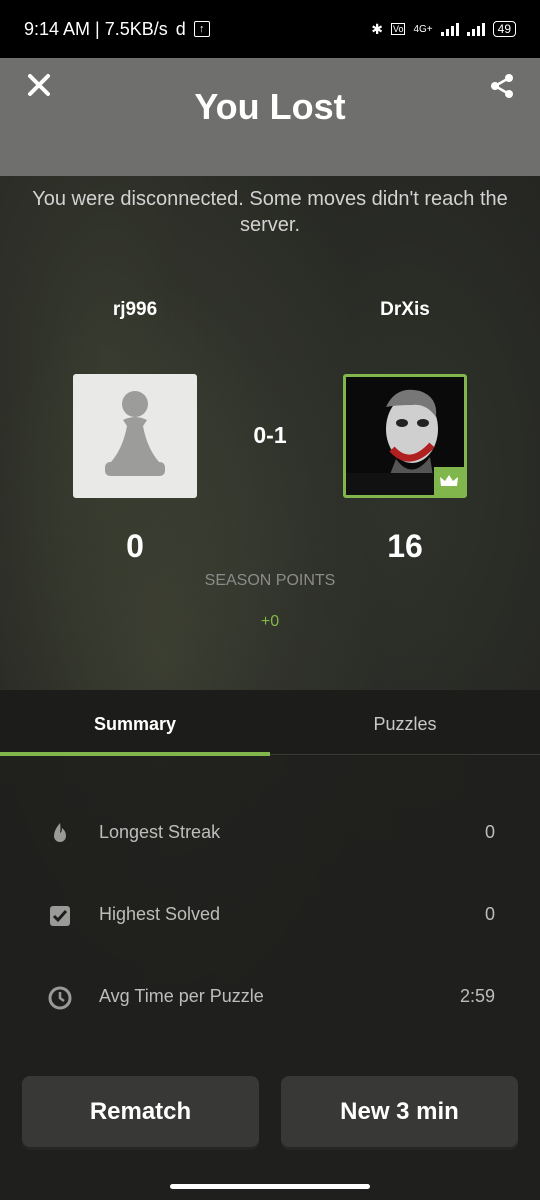 This screenshot has width=540, height=1200. I want to click on tab-bar: Summary Puzzles, so click(270, 723).